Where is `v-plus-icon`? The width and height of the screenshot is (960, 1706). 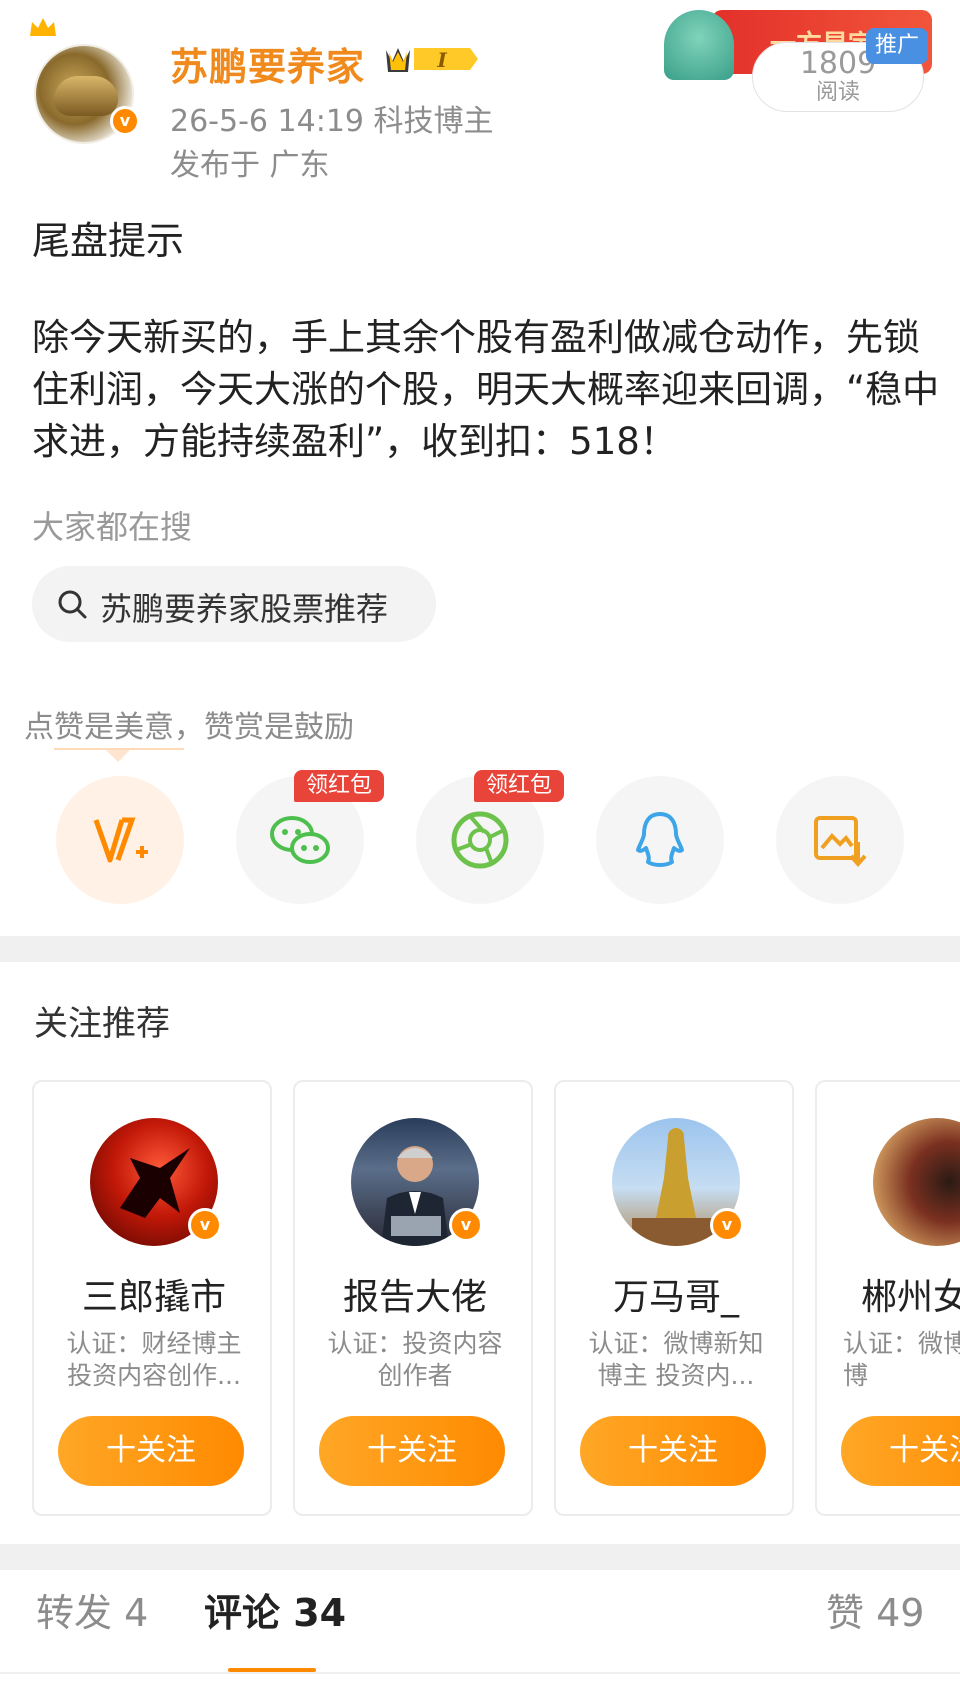 v-plus-icon is located at coordinates (120, 840).